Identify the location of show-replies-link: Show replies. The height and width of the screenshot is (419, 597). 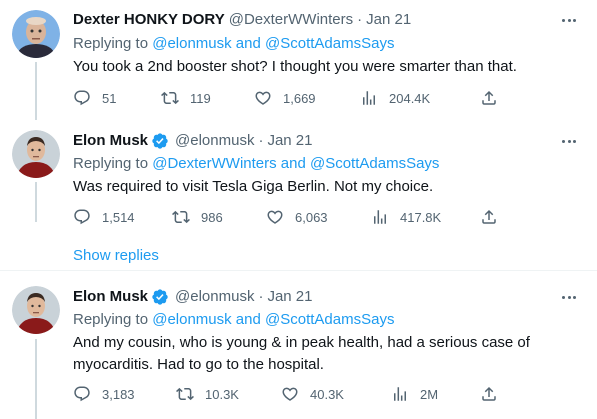
(116, 255).